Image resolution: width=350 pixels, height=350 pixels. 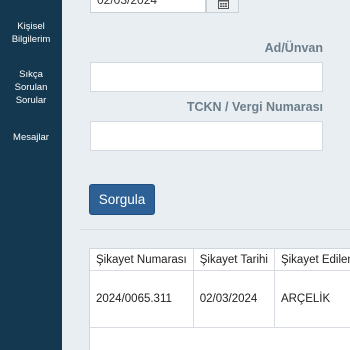 I want to click on complained-party-cell: ARÇELİK, so click(x=312, y=299).